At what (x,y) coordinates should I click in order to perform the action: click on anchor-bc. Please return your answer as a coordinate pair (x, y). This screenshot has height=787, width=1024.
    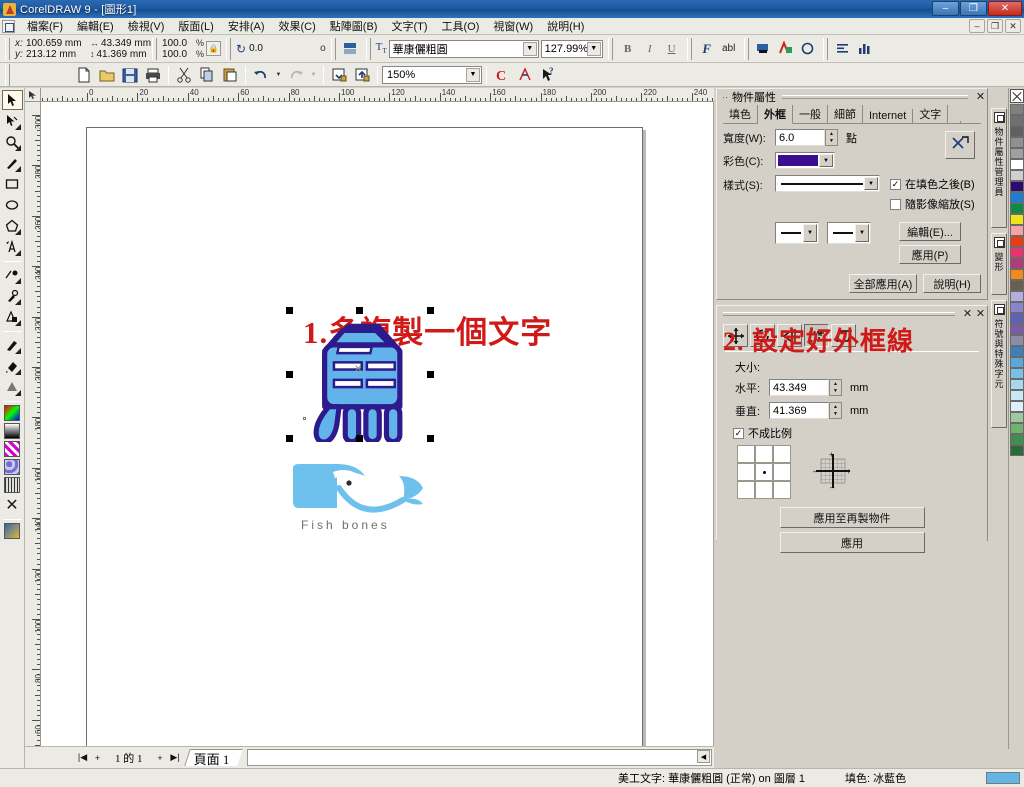
    Looking at the image, I should click on (764, 490).